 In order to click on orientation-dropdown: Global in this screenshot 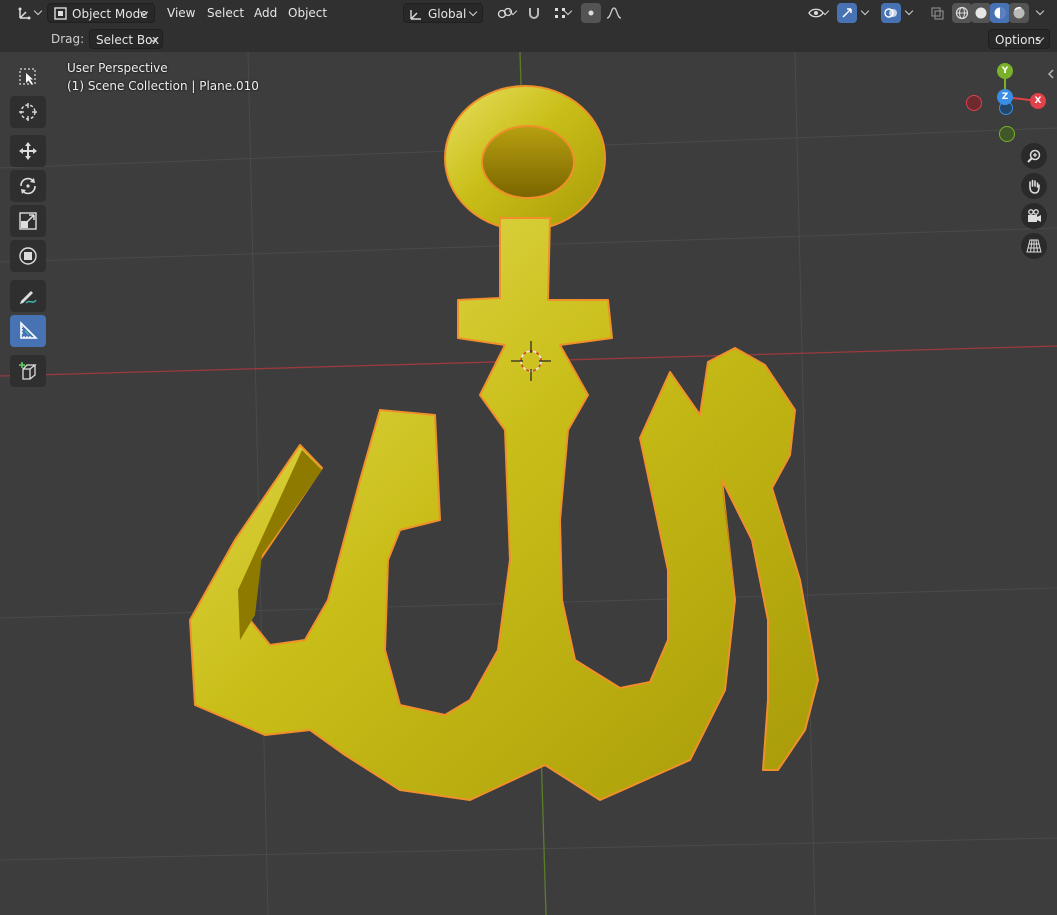, I will do `click(443, 13)`.